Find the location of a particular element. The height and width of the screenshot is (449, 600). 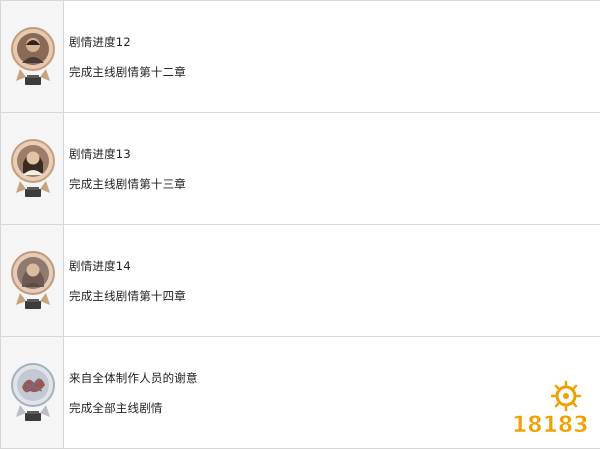

row-description: 完成主线剧情第十二章 is located at coordinates (127, 72).